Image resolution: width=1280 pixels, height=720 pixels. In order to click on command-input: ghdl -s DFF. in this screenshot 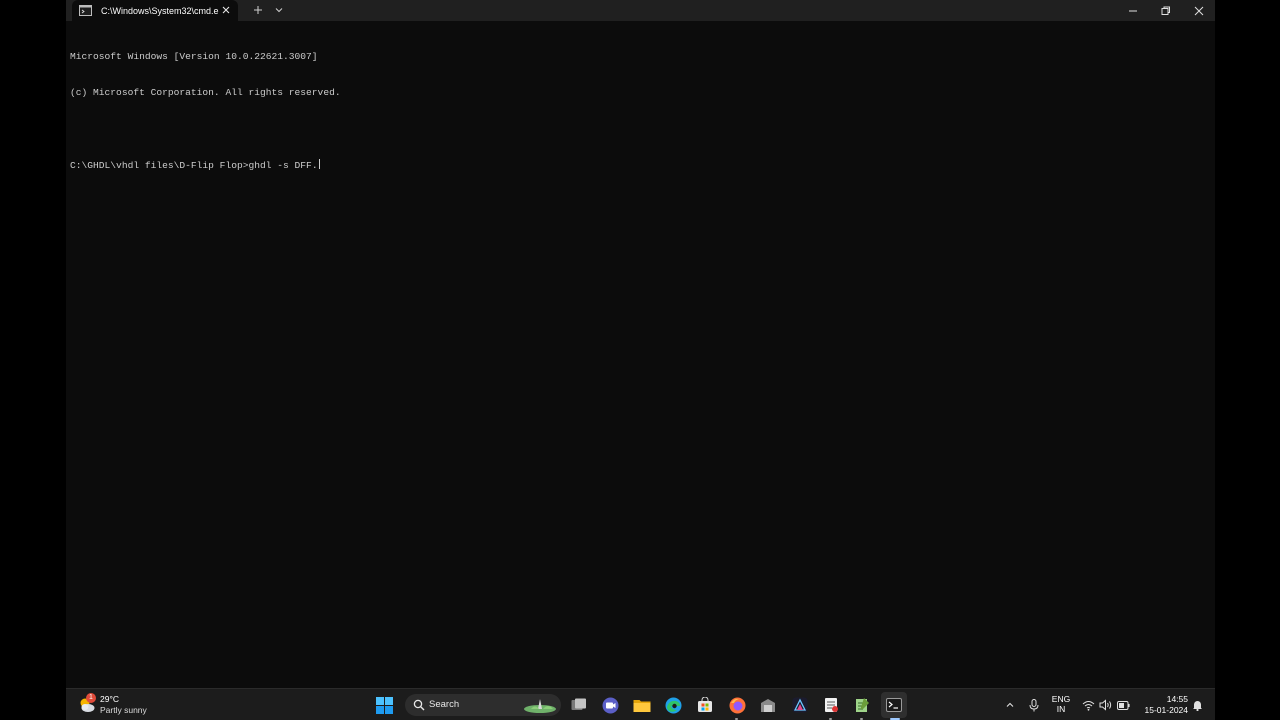, I will do `click(282, 165)`.